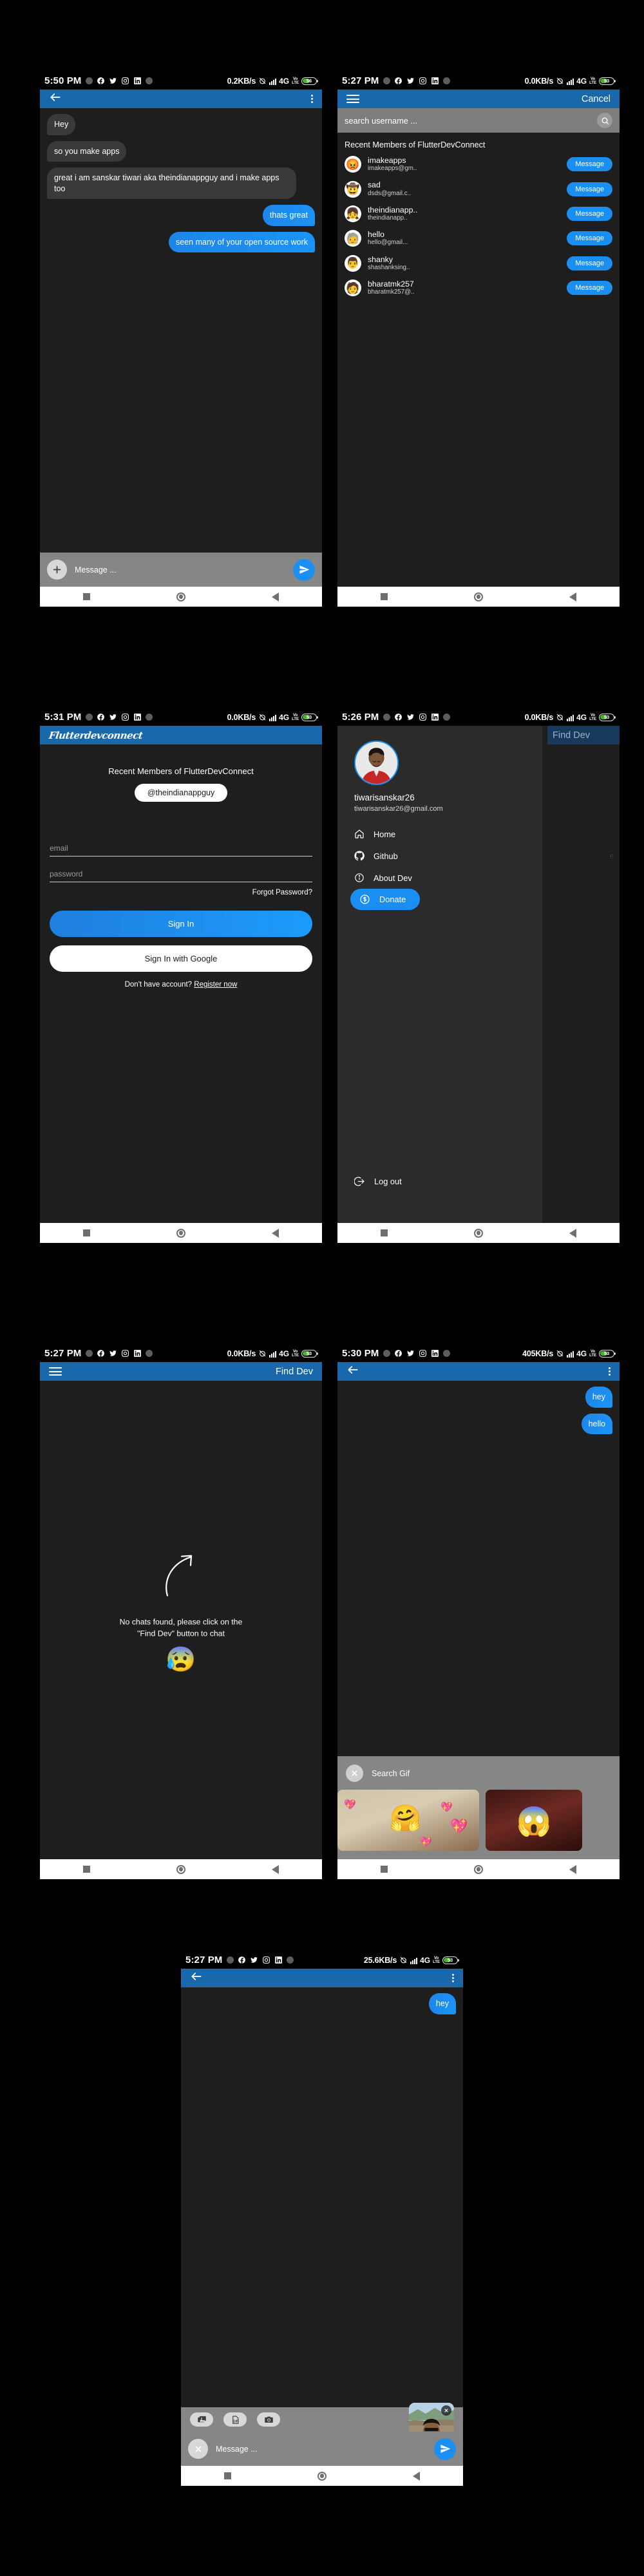 The width and height of the screenshot is (644, 2576). I want to click on password-field: password, so click(181, 876).